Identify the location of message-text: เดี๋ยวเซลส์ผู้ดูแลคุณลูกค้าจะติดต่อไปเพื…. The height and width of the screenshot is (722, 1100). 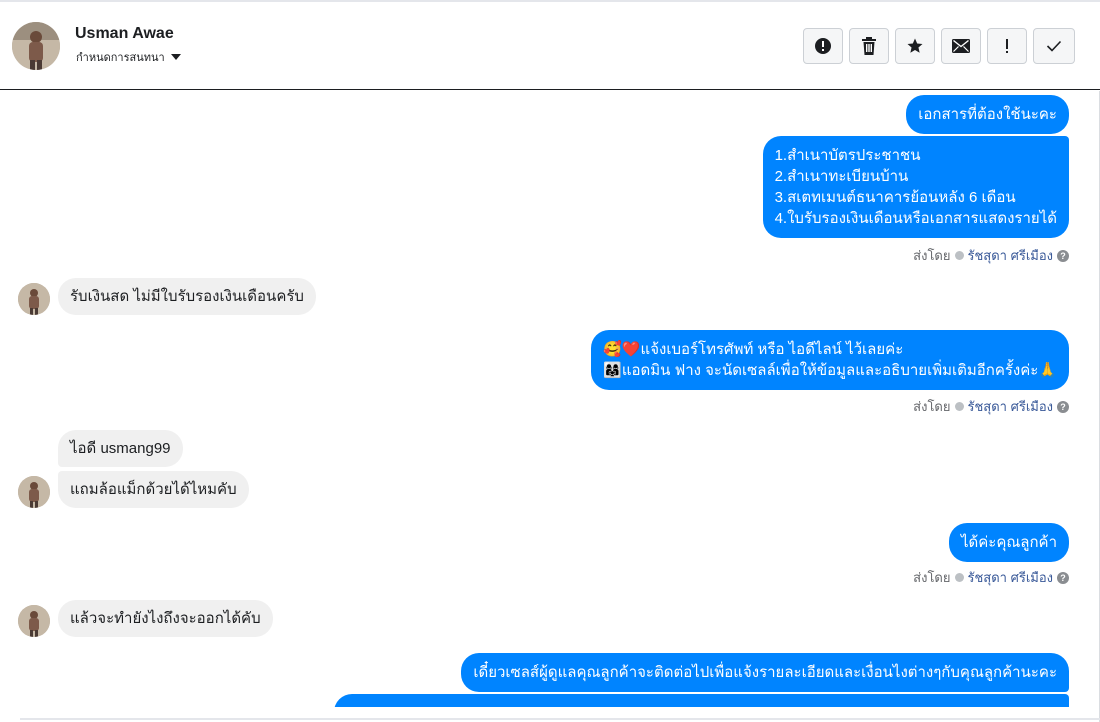
(765, 672).